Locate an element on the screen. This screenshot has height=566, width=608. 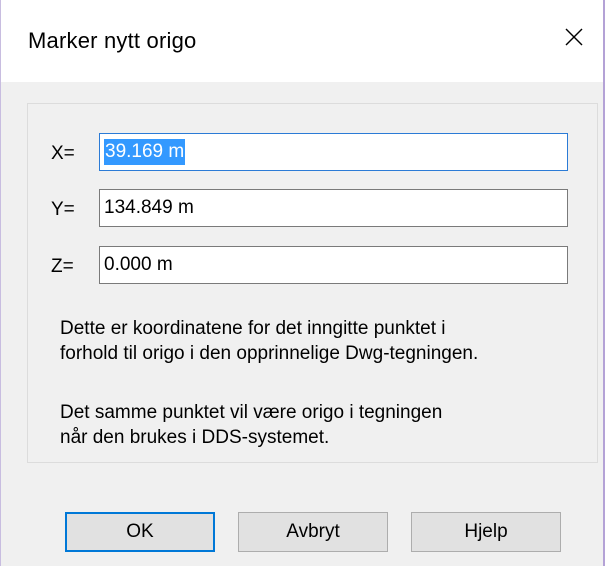
z-label: Z= is located at coordinates (62, 266).